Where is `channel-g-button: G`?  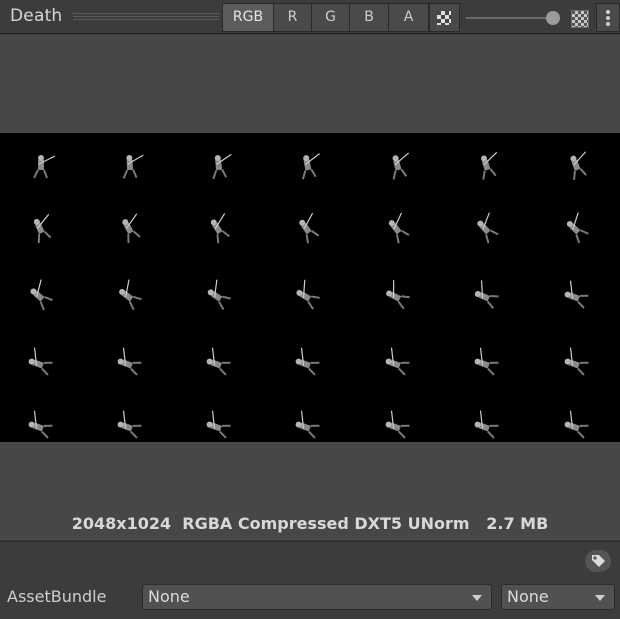
channel-g-button: G is located at coordinates (330, 17).